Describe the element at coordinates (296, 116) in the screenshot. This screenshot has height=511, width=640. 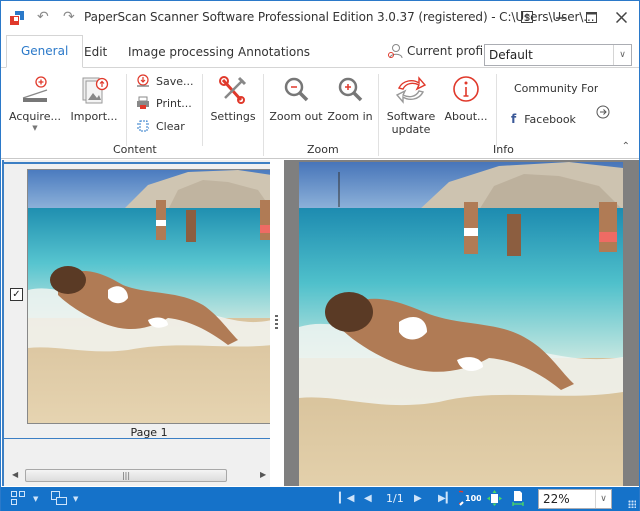
I see `zoom-out-label: Zoom out` at that location.